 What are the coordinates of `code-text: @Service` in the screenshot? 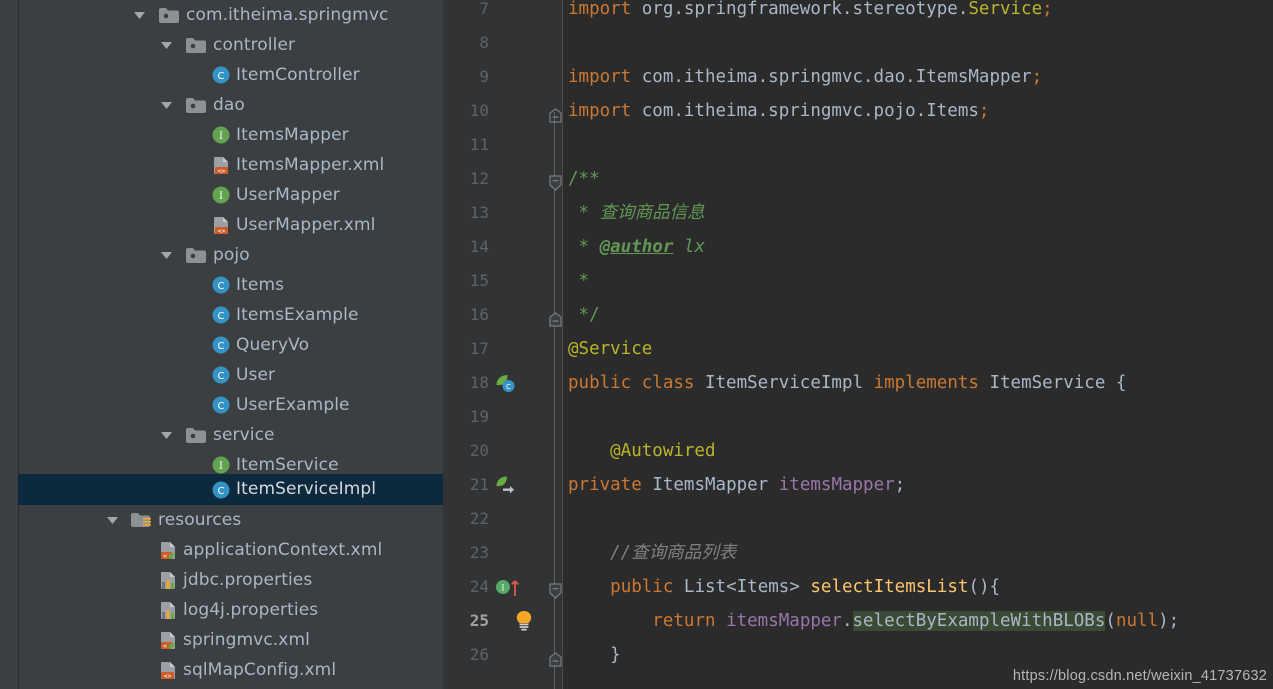 It's located at (610, 349).